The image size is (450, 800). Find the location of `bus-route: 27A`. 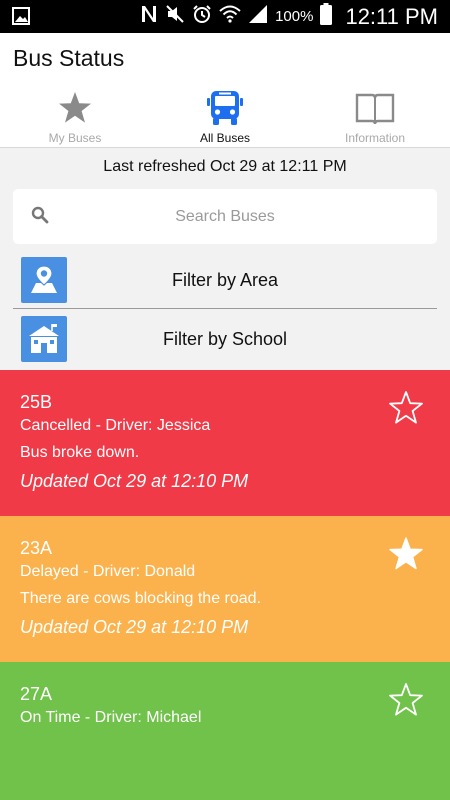

bus-route: 27A is located at coordinates (36, 694).